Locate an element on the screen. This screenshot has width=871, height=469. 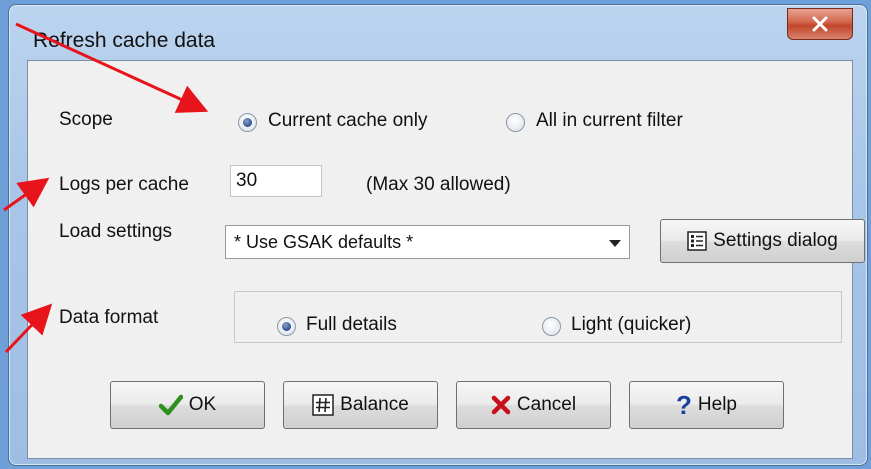
cancel-button: Cancel is located at coordinates (533, 405).